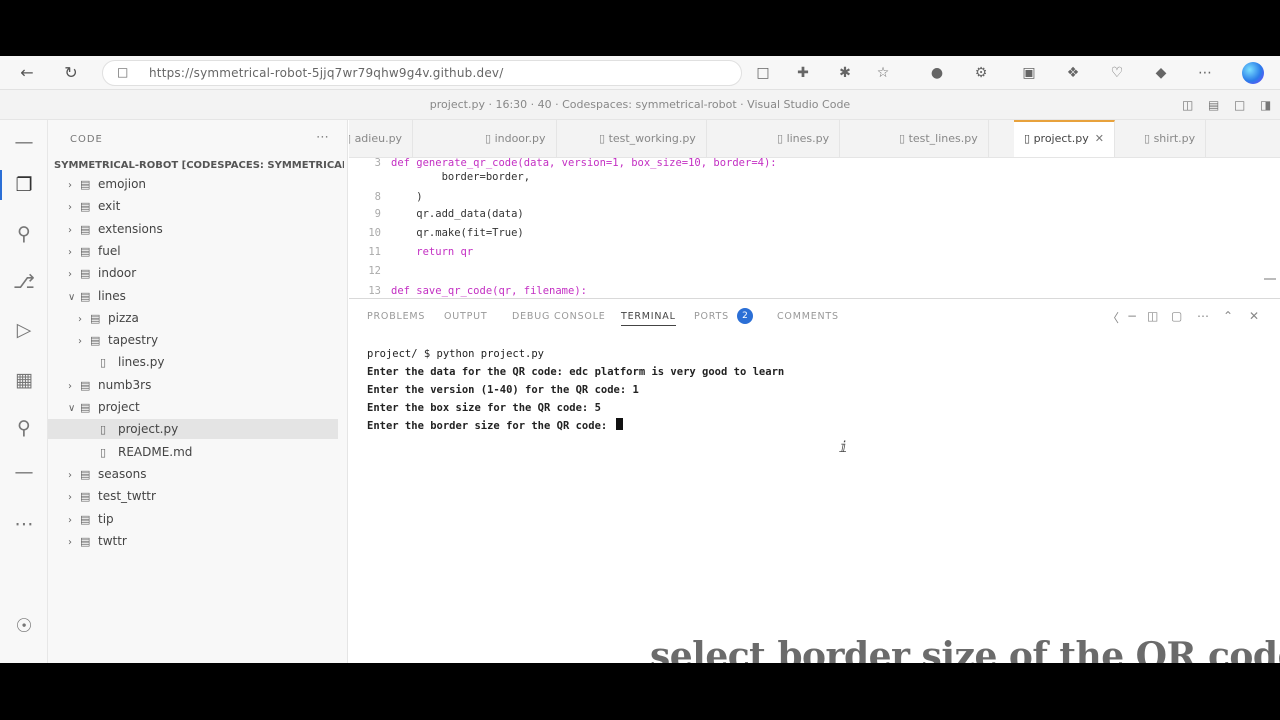 This screenshot has height=720, width=1280. I want to click on editor-tab: ▯ lines.py, so click(804, 138).